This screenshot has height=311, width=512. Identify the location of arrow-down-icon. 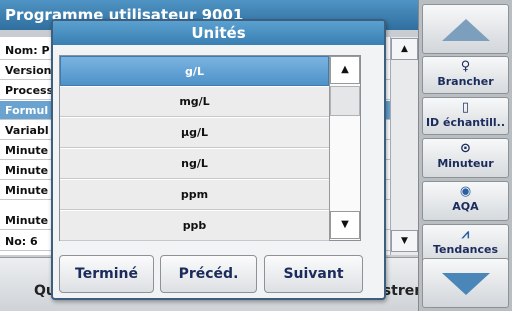
(466, 284).